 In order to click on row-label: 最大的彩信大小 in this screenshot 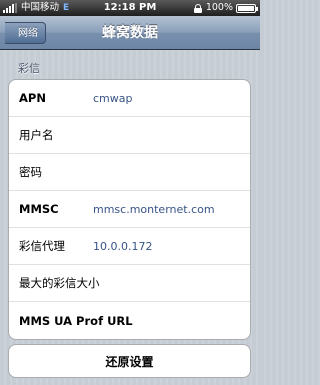, I will do `click(59, 283)`.